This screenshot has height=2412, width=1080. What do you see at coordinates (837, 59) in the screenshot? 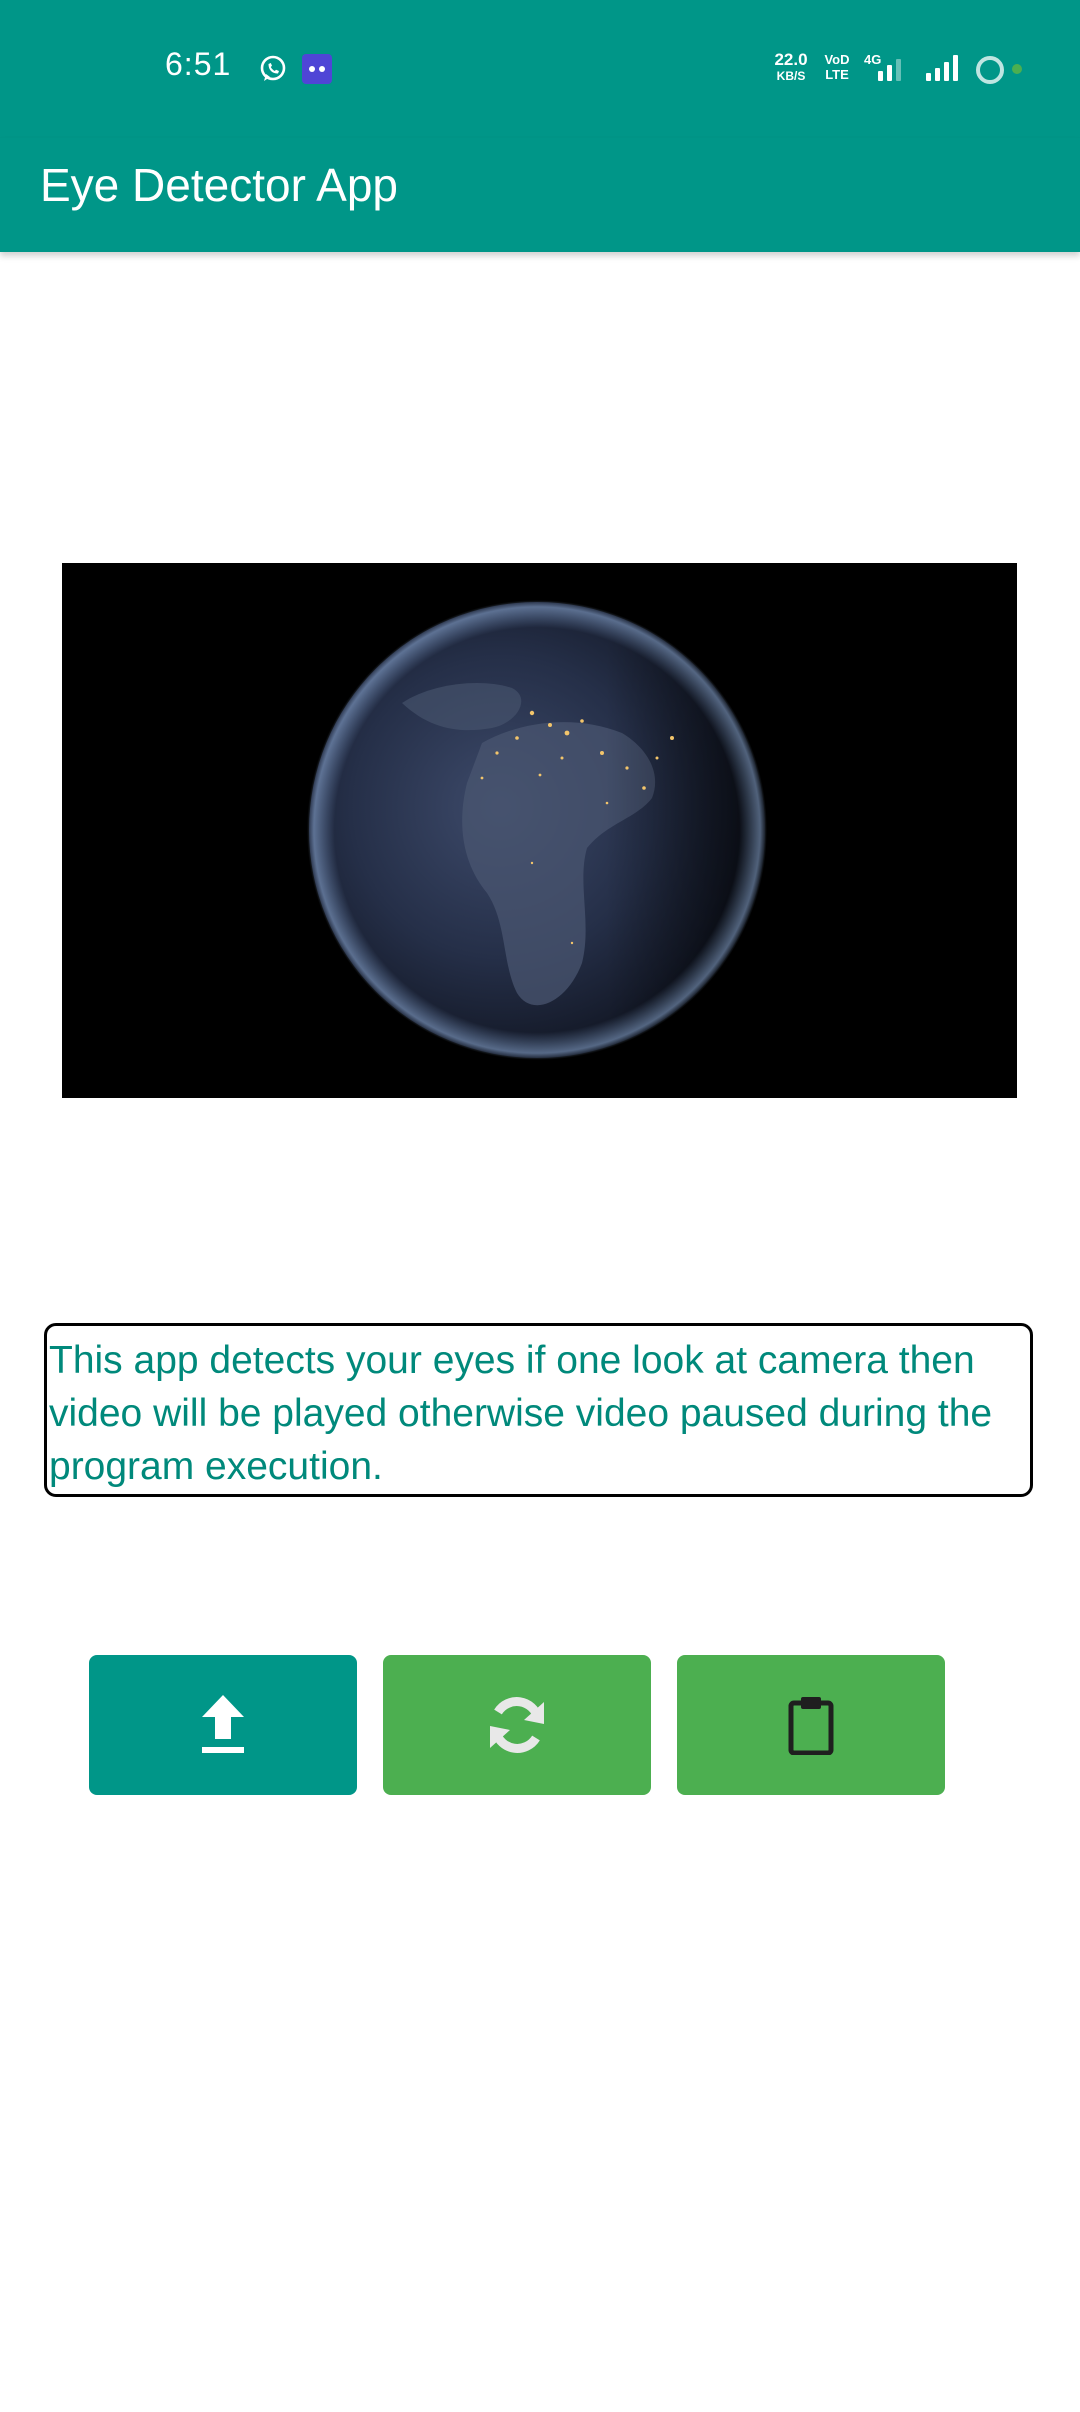
I see `volte-top: VoD` at bounding box center [837, 59].